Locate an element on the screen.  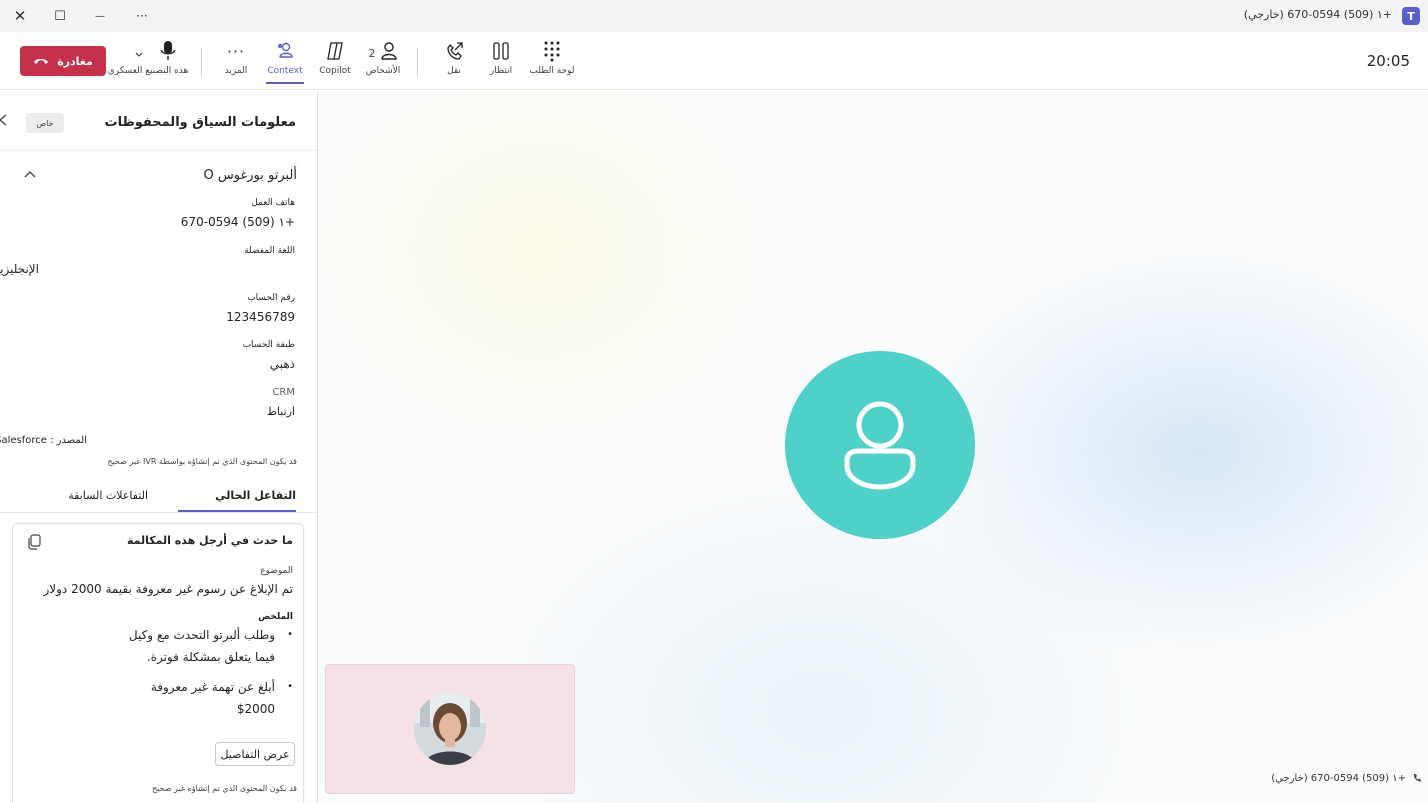
minimize-icon: — is located at coordinates (100, 16).